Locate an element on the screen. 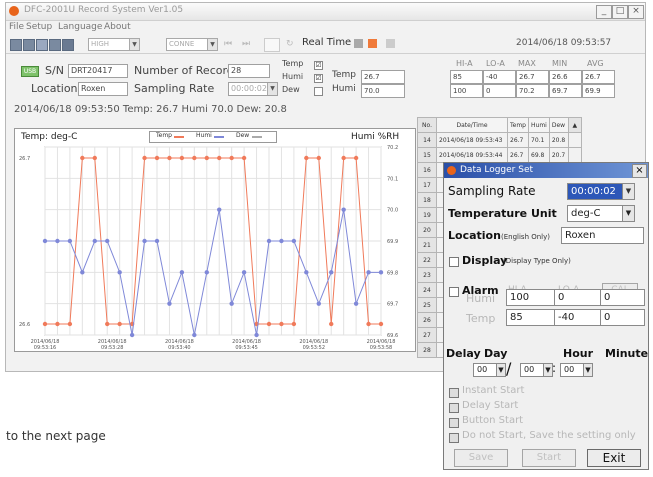 Image resolution: width=653 pixels, height=477 pixels. display-checkbox is located at coordinates (454, 262).